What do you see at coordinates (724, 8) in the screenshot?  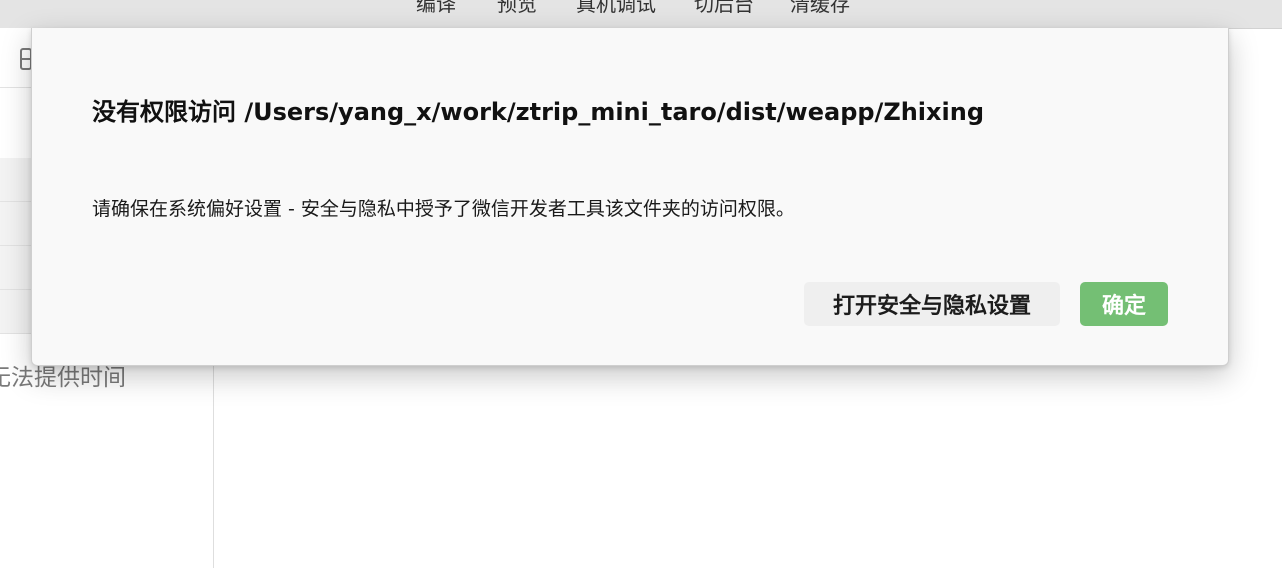 I see `switch-background-button: 切后台` at bounding box center [724, 8].